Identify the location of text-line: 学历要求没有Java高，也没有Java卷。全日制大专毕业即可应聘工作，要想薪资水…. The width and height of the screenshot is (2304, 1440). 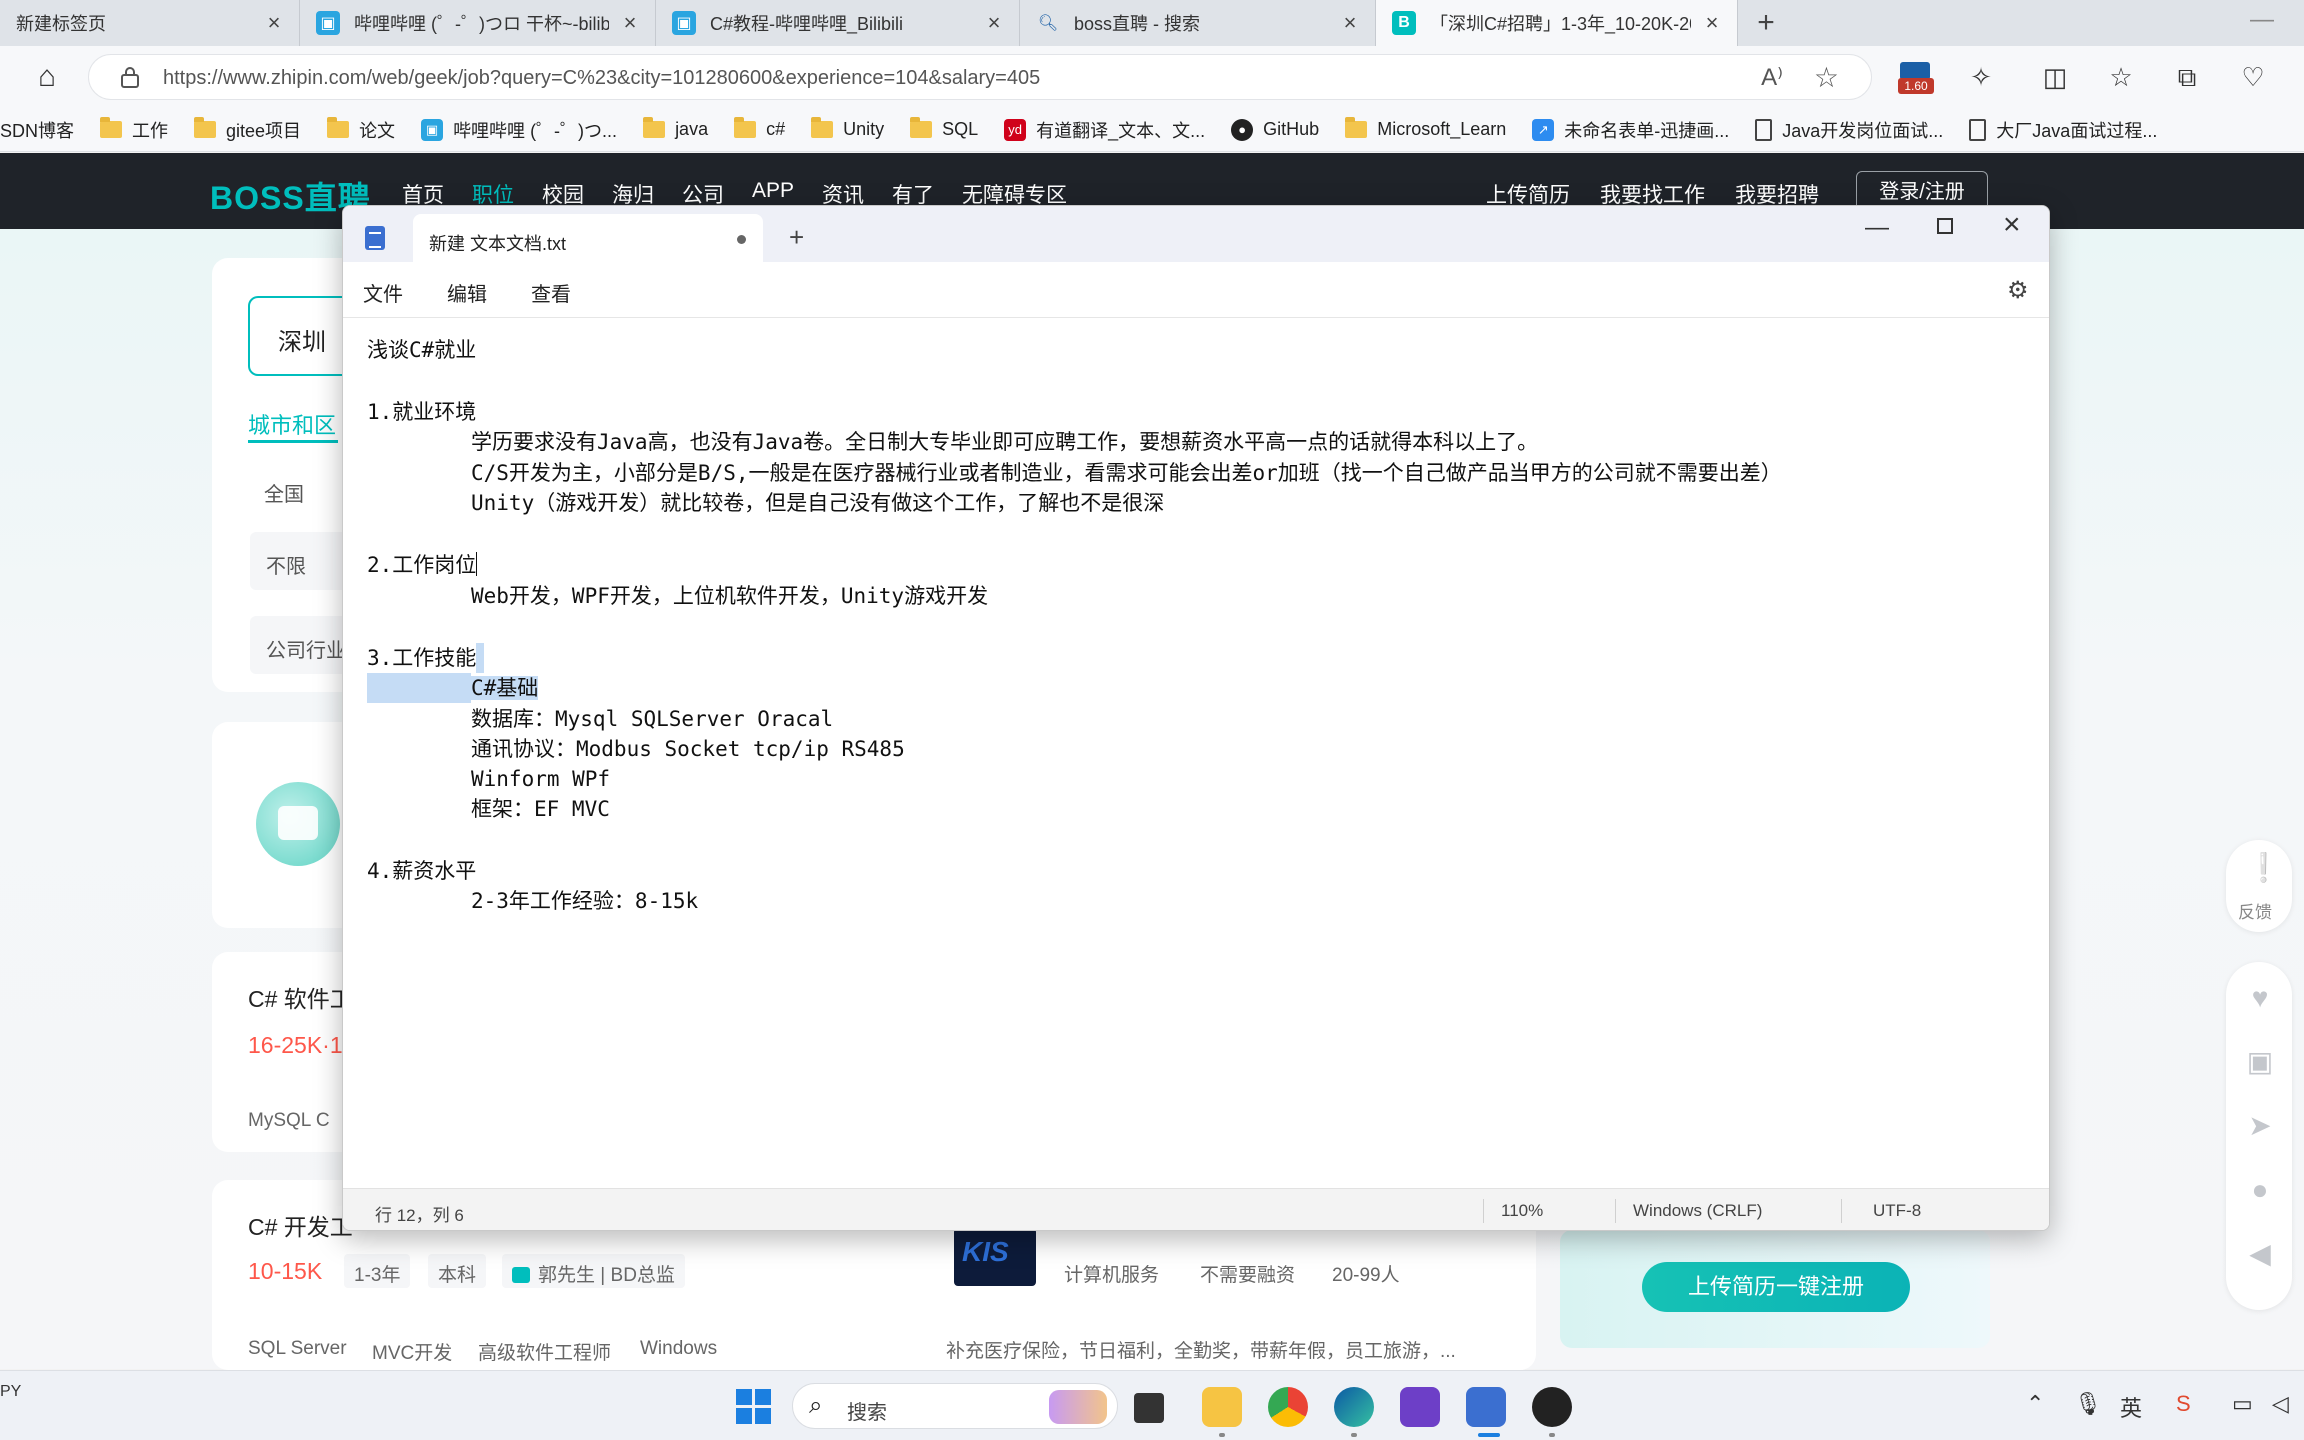
(1005, 442).